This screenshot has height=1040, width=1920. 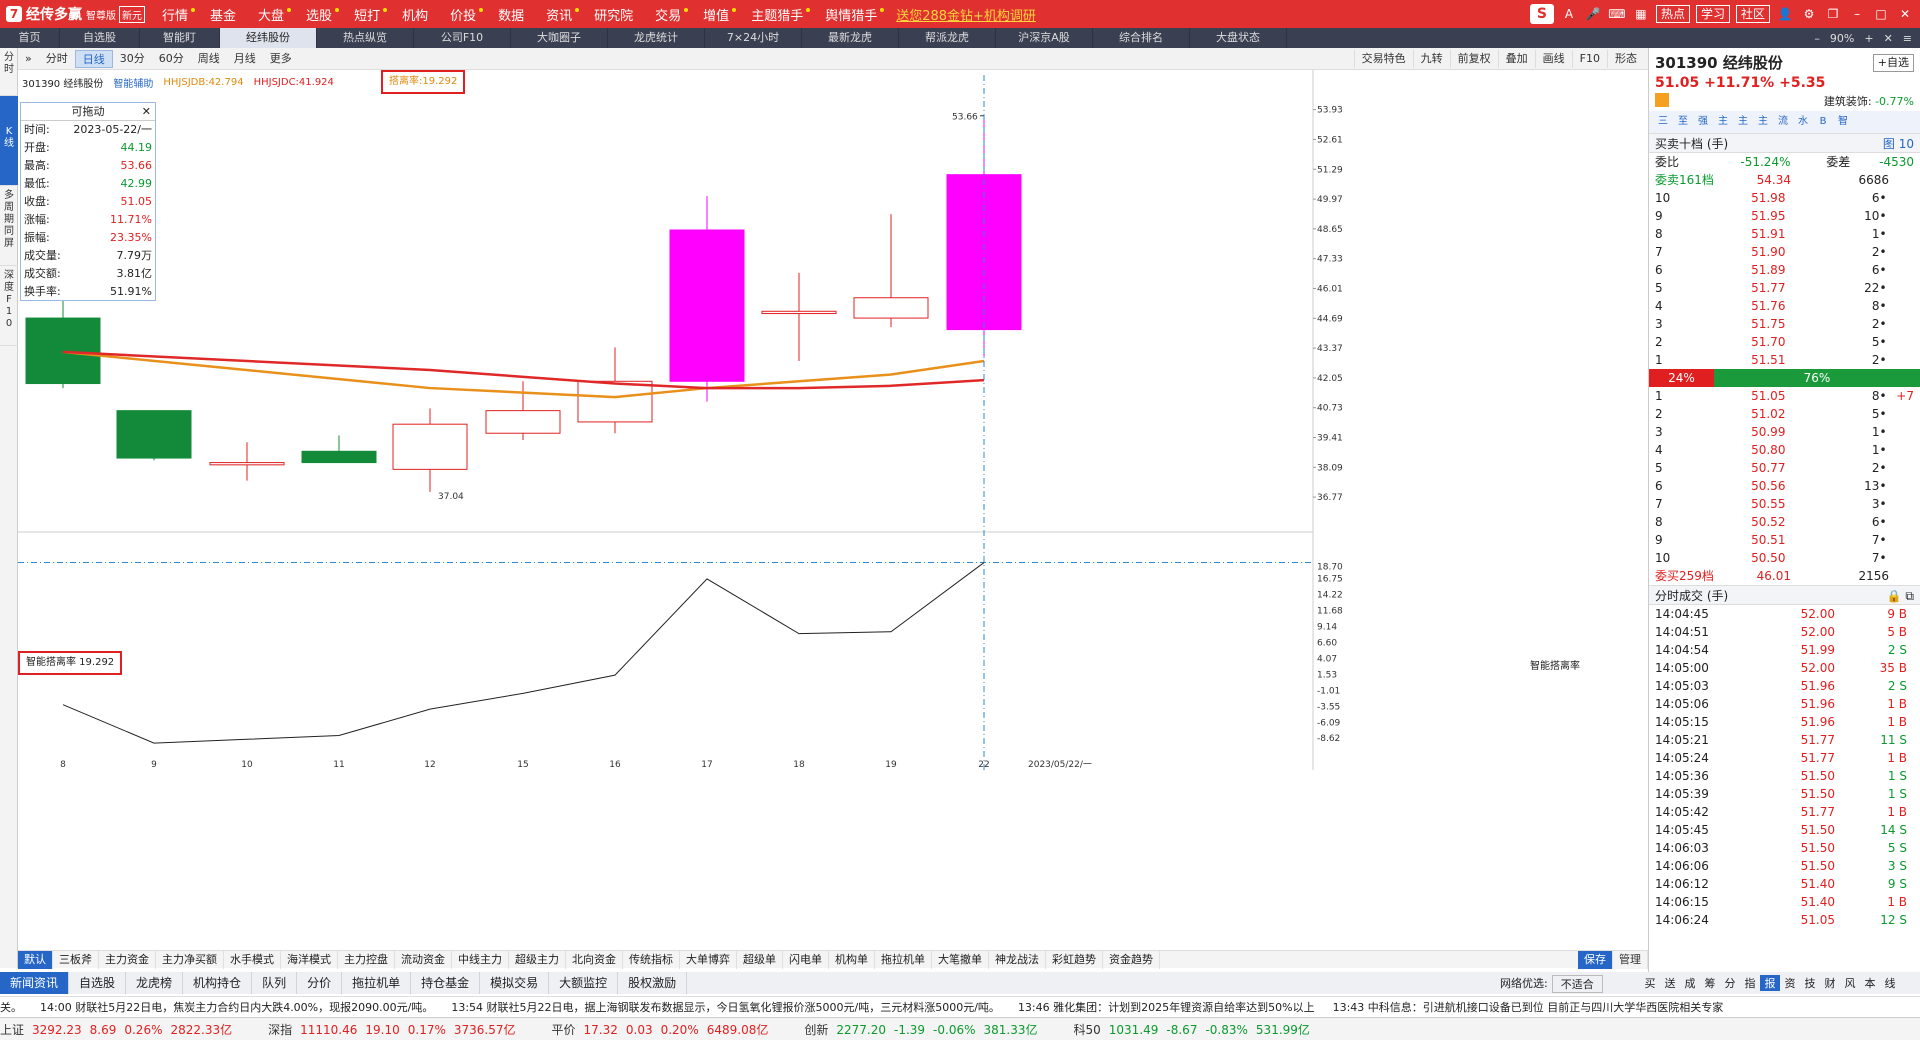 What do you see at coordinates (1893, 62) in the screenshot?
I see `add-favorite-button: +自选` at bounding box center [1893, 62].